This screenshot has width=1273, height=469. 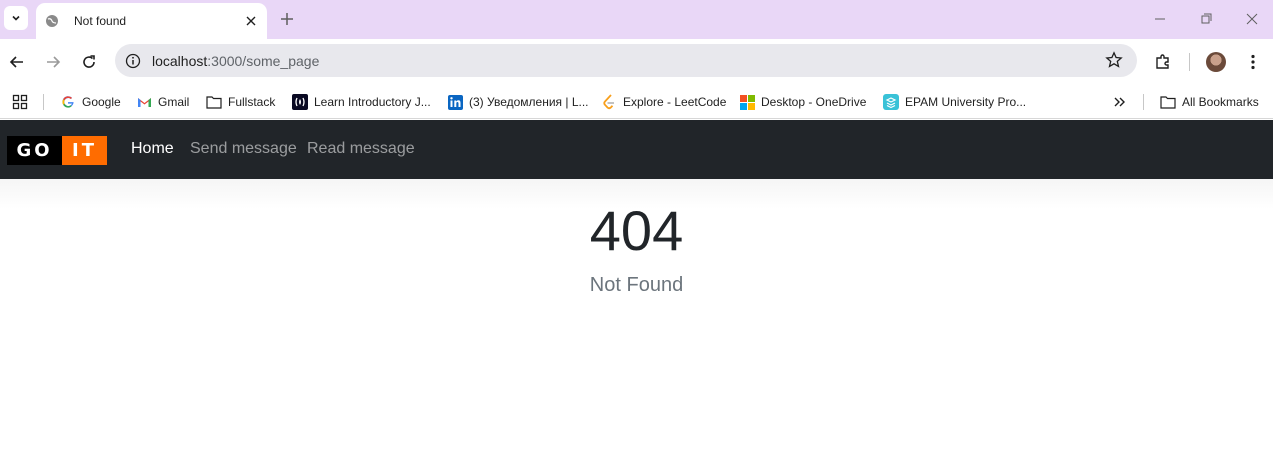 What do you see at coordinates (1216, 62) in the screenshot?
I see `profile-avatar` at bounding box center [1216, 62].